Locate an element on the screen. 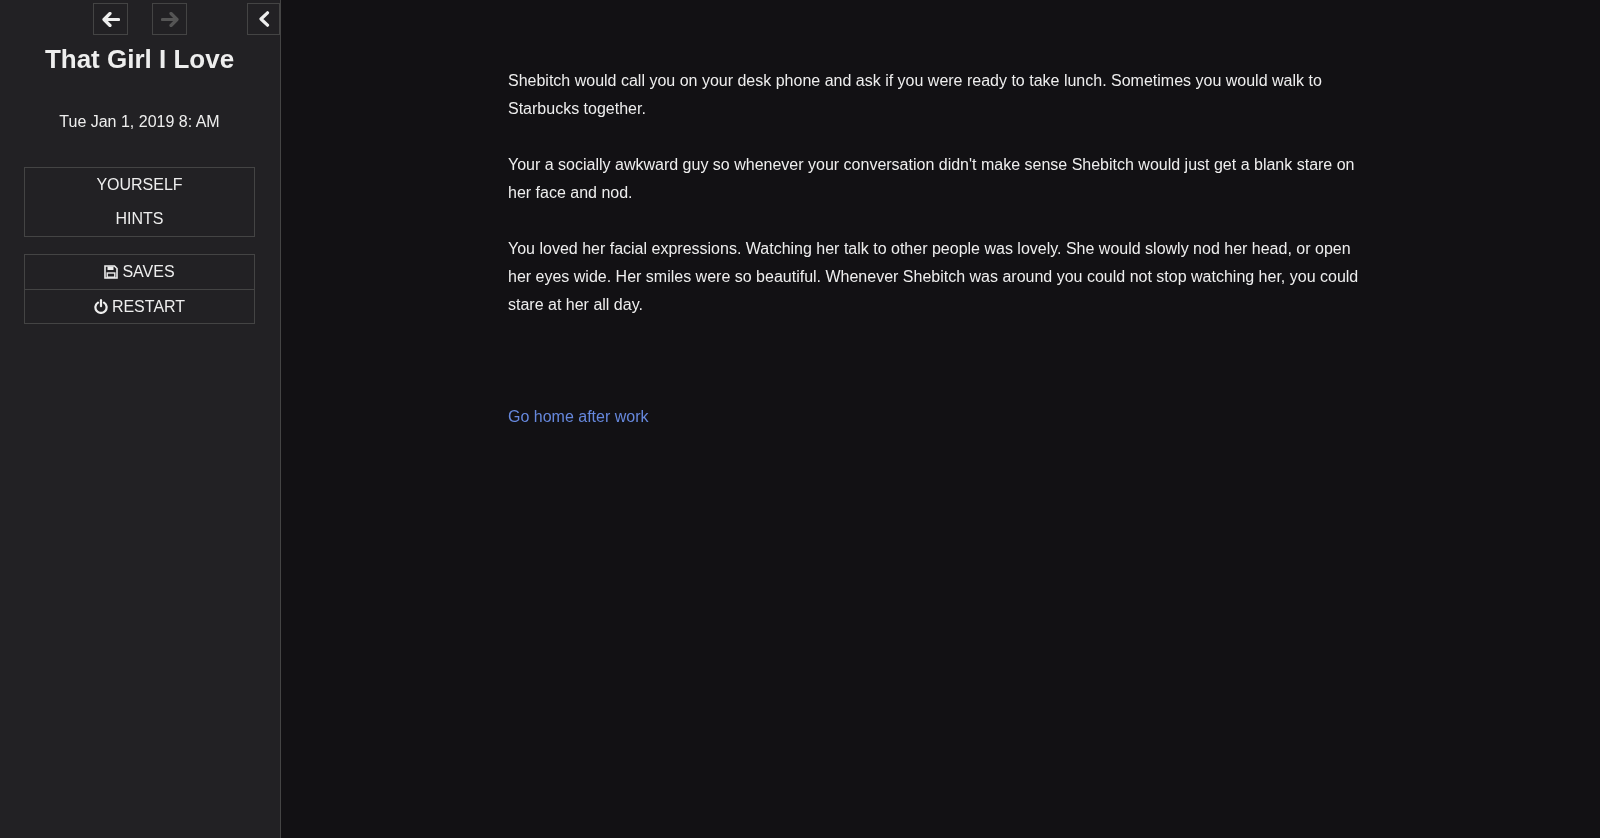  restart-button: RESTART is located at coordinates (139, 306).